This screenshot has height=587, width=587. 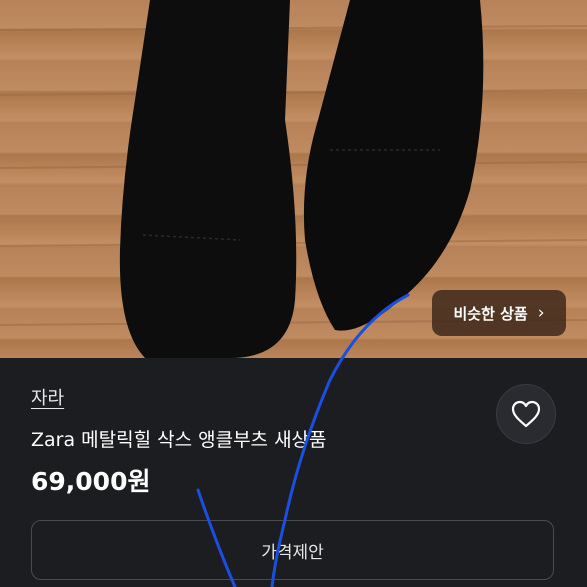 I want to click on similar-products-label: 비슷한 상품, so click(x=490, y=313).